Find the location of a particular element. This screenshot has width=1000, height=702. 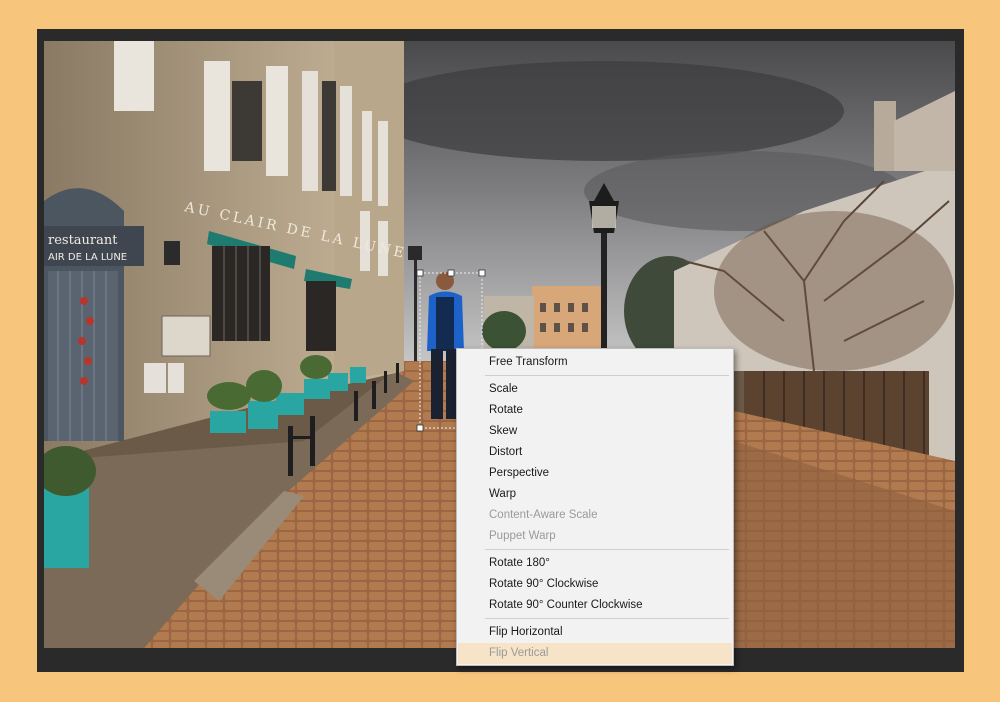

menu-item-rotate-90-ccw: Rotate 90° Counter Clockwise is located at coordinates (595, 605).